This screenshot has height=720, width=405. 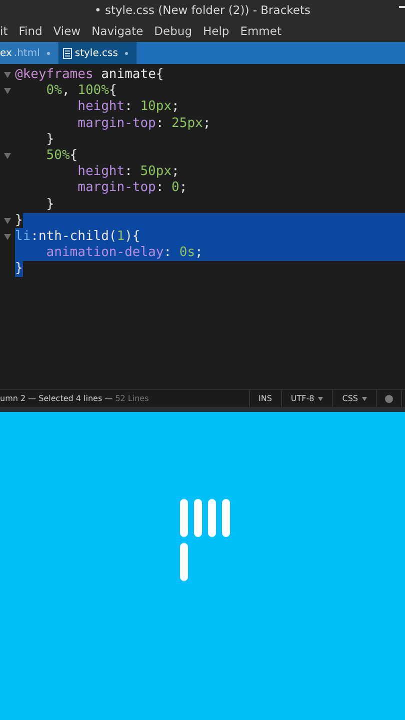 What do you see at coordinates (62, 156) in the screenshot?
I see `code-line: 50%{` at bounding box center [62, 156].